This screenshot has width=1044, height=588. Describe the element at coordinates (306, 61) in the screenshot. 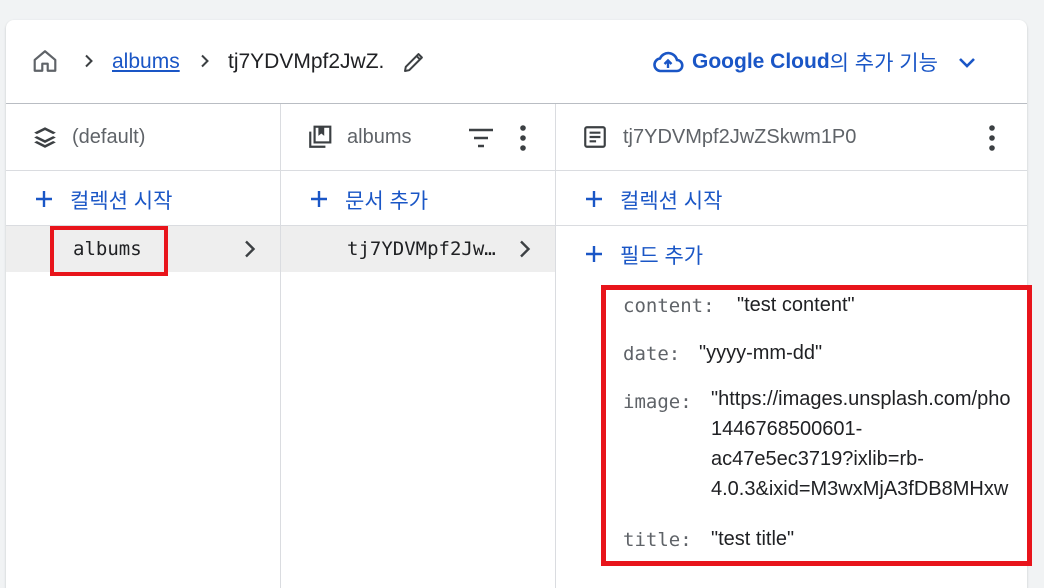

I see `breadcrumb-document-id: tj7YDVMpf2JwZ.` at that location.